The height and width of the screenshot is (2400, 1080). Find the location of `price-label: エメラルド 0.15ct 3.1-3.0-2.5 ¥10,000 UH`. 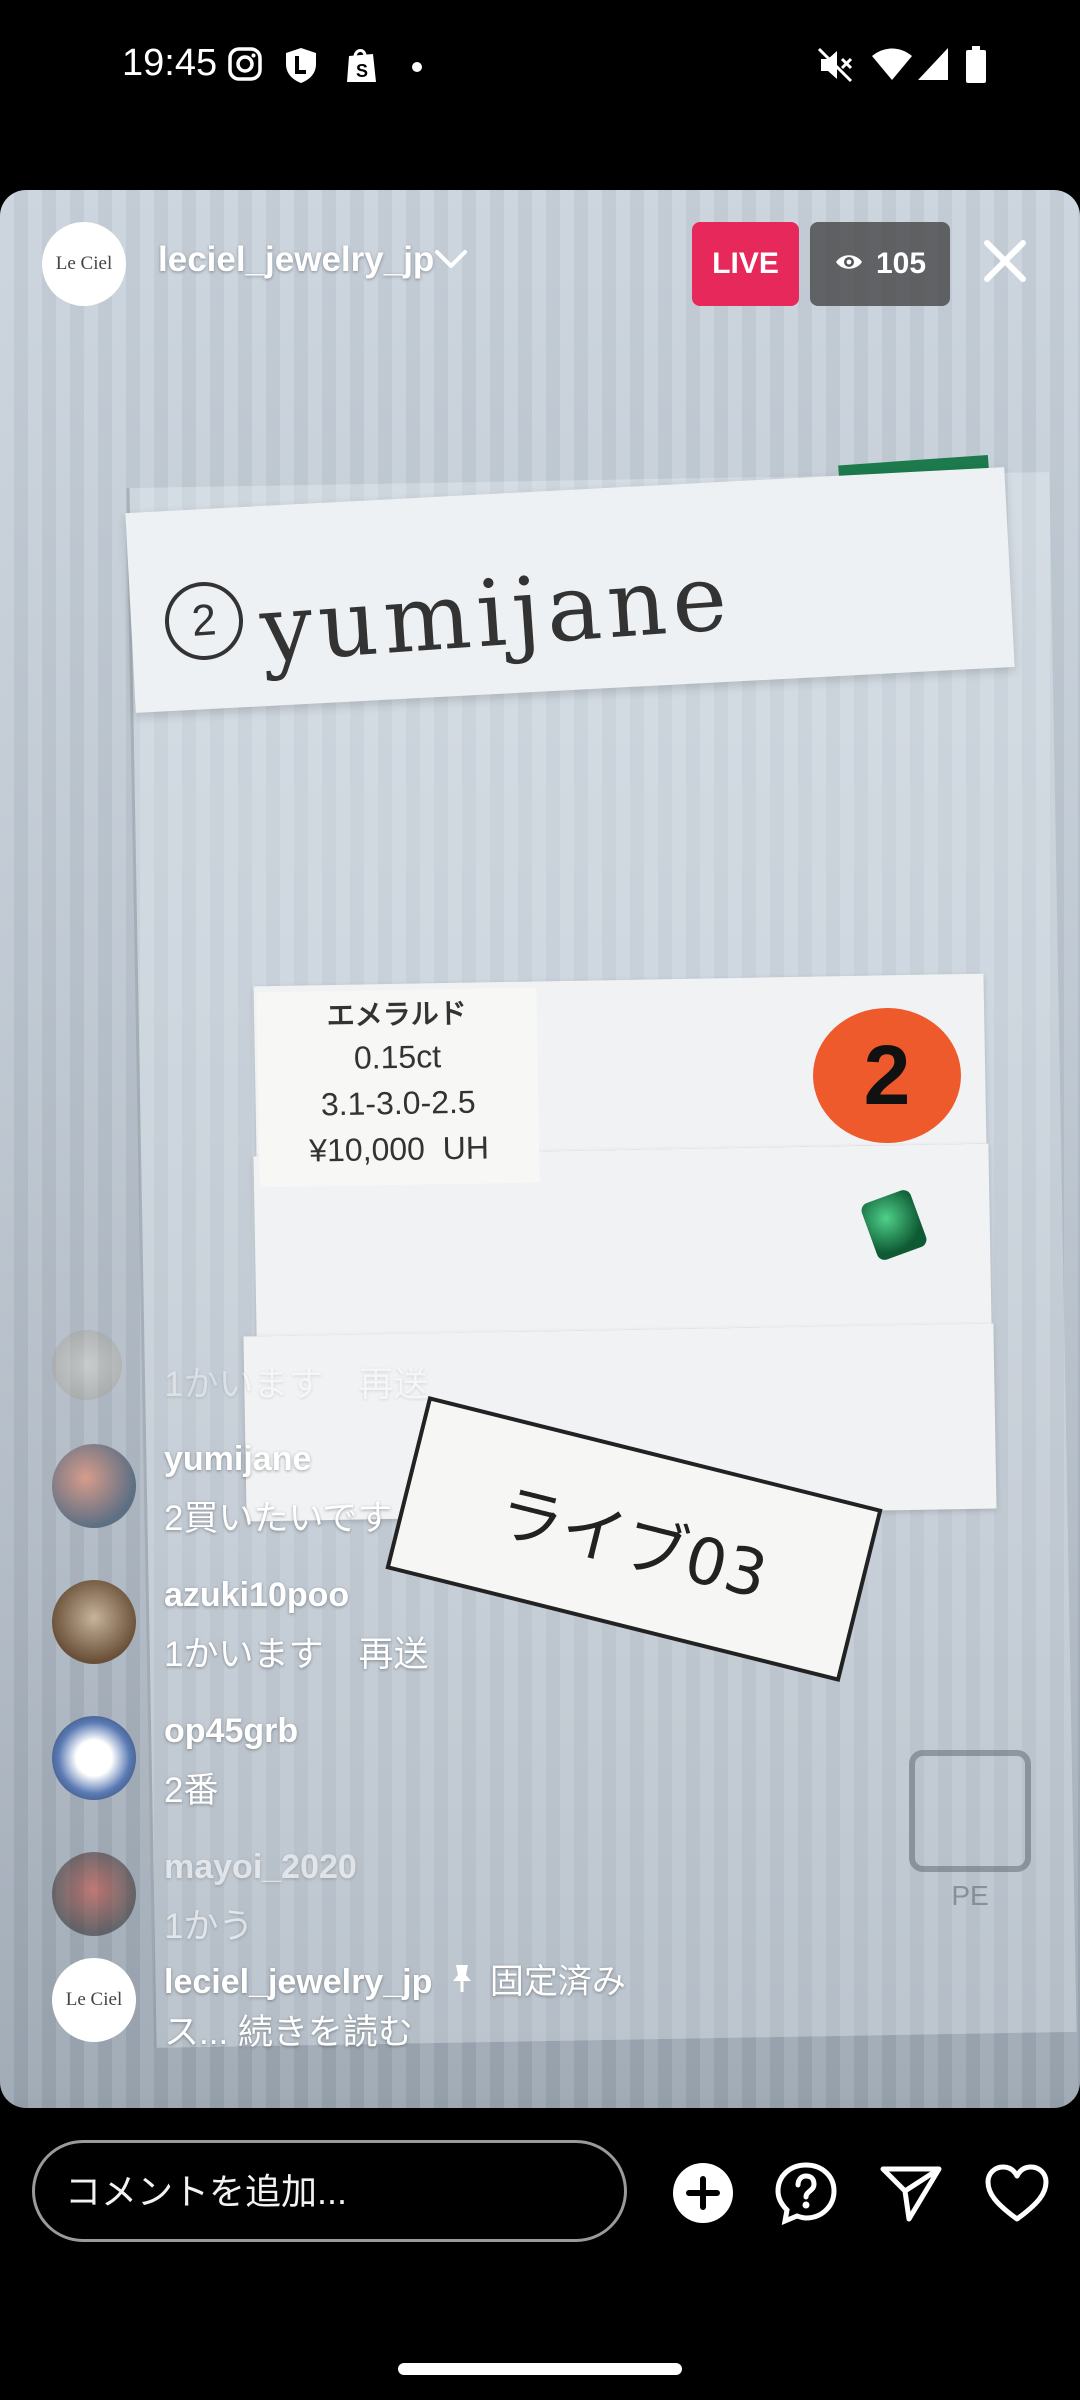

price-label: エメラルド 0.15ct 3.1-3.0-2.5 ¥10,000 UH is located at coordinates (398, 1087).